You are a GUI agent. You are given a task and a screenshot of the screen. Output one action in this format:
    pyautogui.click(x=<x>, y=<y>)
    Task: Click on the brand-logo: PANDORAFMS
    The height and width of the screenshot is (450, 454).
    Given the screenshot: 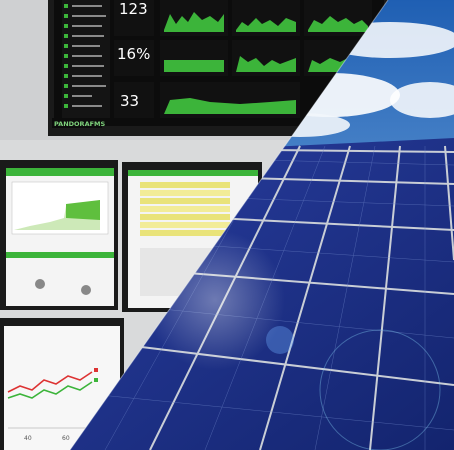 What is the action you would take?
    pyautogui.click(x=80, y=124)
    